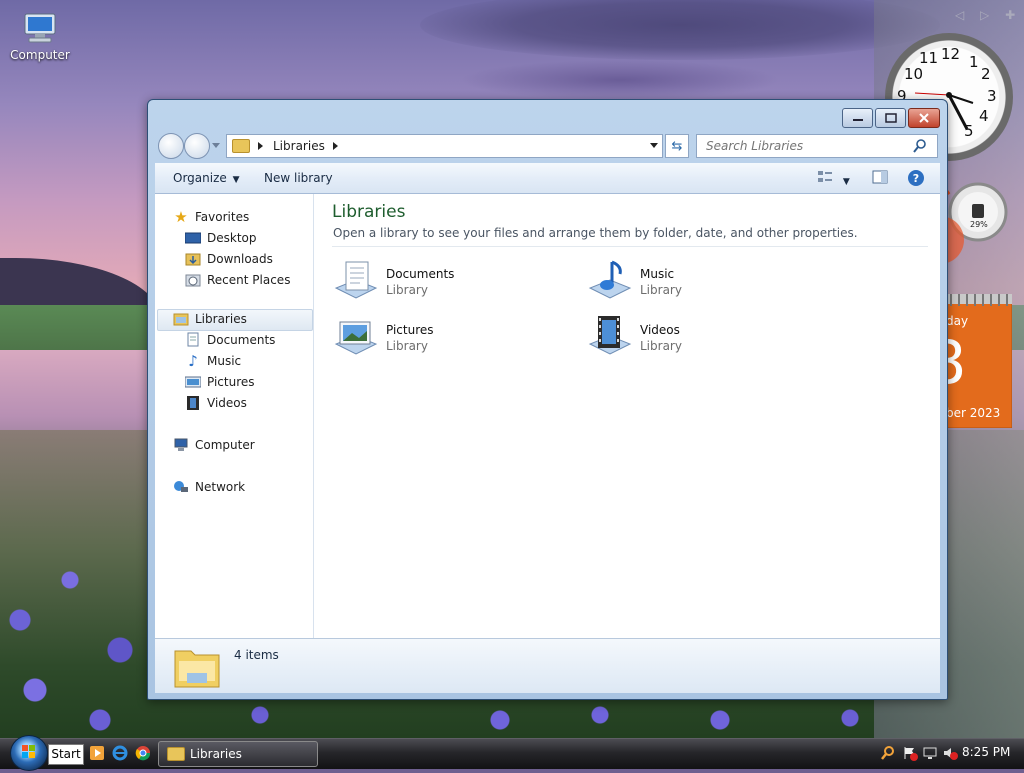 The width and height of the screenshot is (1024, 773). Describe the element at coordinates (808, 146) in the screenshot. I see `search-input` at that location.